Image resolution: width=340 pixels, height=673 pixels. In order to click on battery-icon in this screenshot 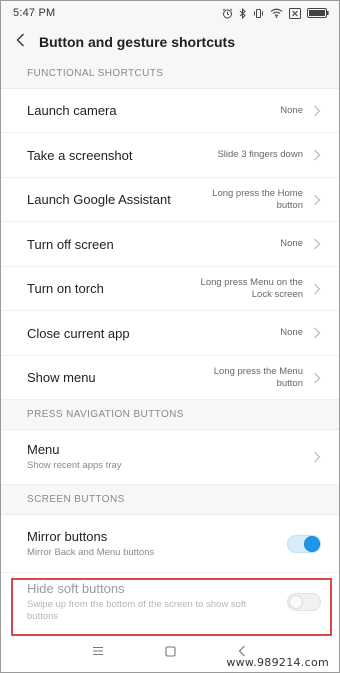, I will do `click(318, 13)`.